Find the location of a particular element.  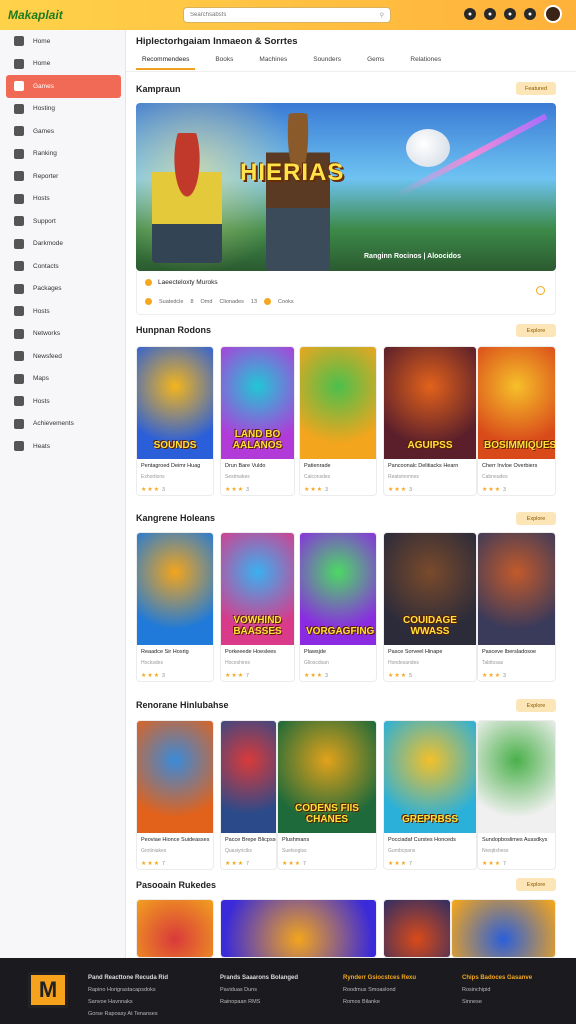

explore-button-2: Explore is located at coordinates (536, 518).